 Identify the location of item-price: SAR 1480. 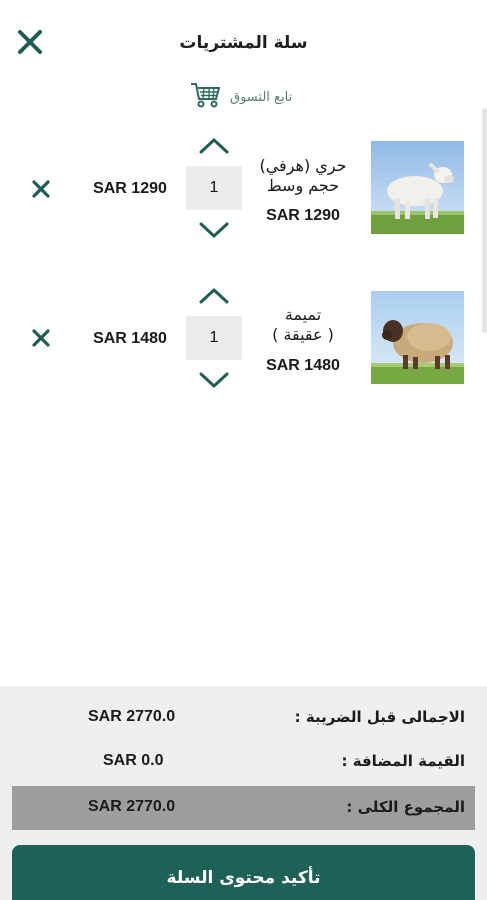
(303, 365).